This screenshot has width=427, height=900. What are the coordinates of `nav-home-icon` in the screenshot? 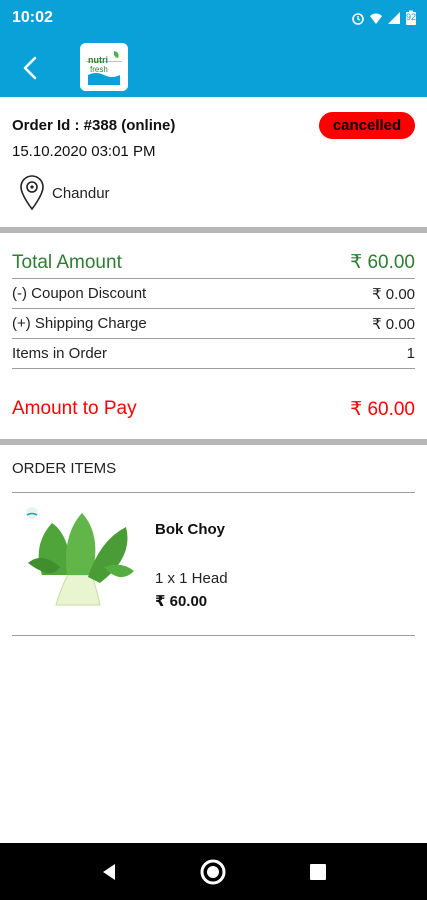 It's located at (213, 872).